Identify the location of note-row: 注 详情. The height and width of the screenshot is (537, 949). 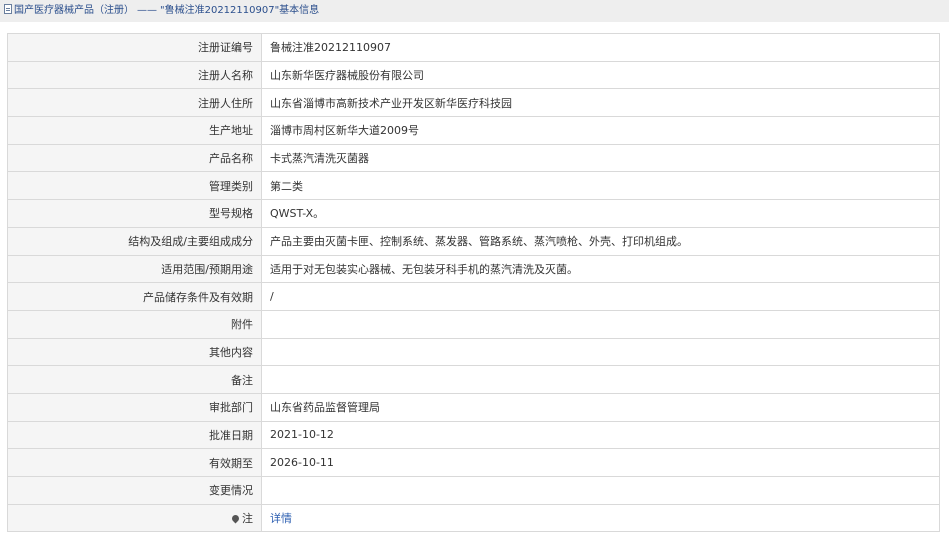
(473, 518).